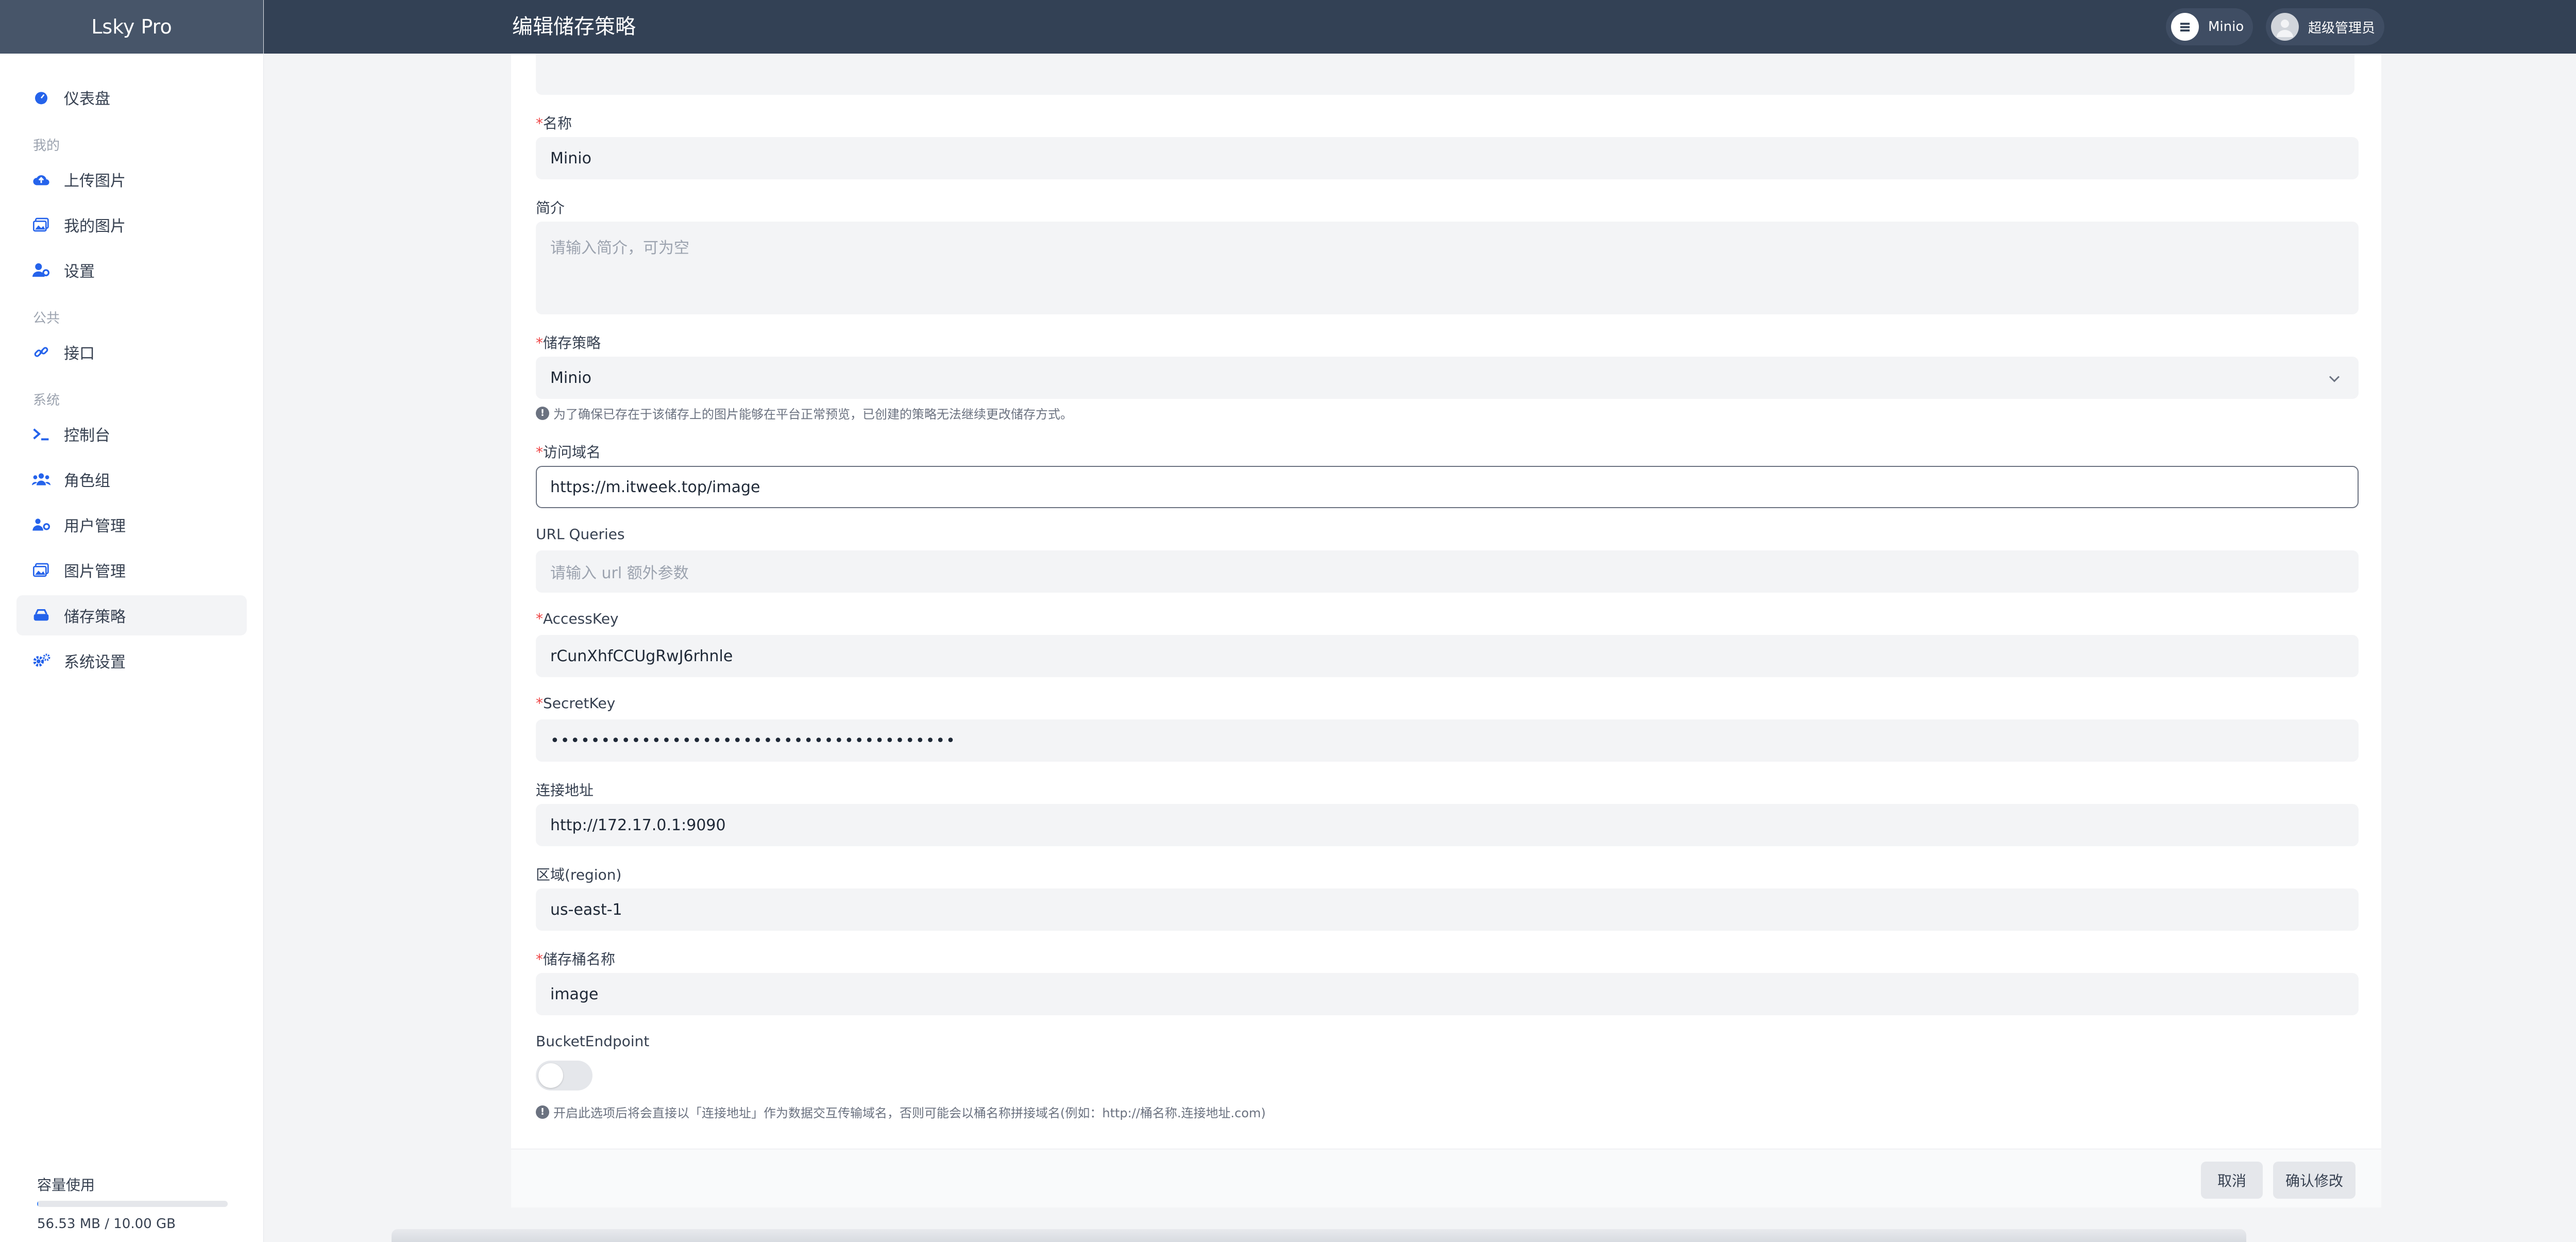 The width and height of the screenshot is (2576, 1242). I want to click on usage-progress-fill, so click(38, 1204).